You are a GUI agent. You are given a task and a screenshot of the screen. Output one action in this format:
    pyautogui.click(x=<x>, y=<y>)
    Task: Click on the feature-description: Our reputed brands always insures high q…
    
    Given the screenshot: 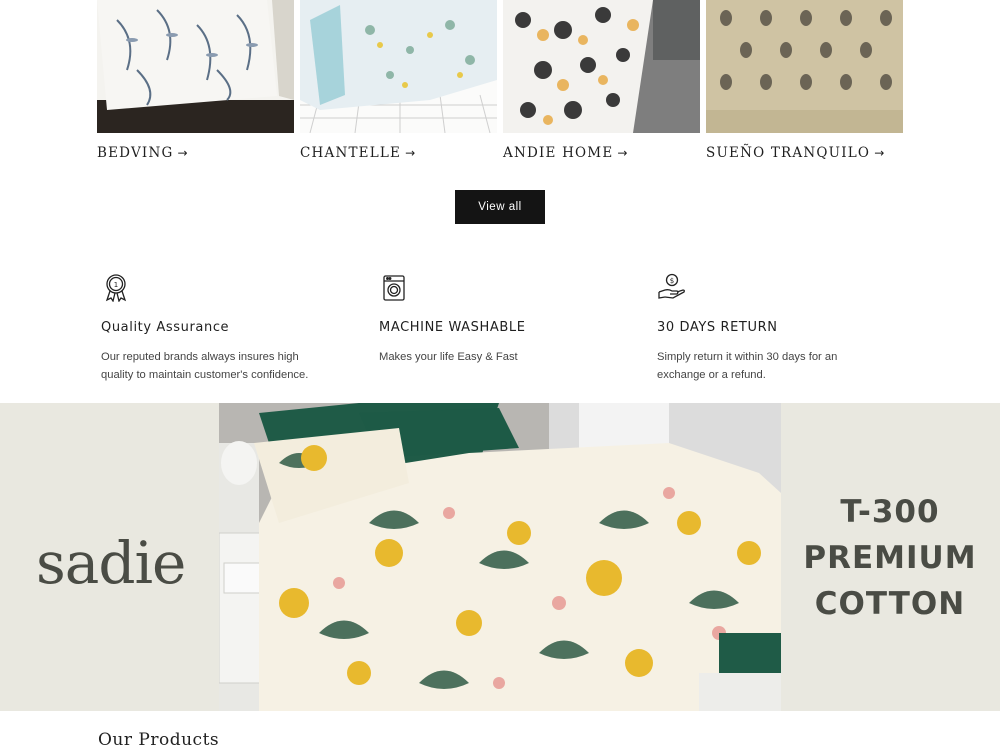 What is the action you would take?
    pyautogui.click(x=205, y=366)
    